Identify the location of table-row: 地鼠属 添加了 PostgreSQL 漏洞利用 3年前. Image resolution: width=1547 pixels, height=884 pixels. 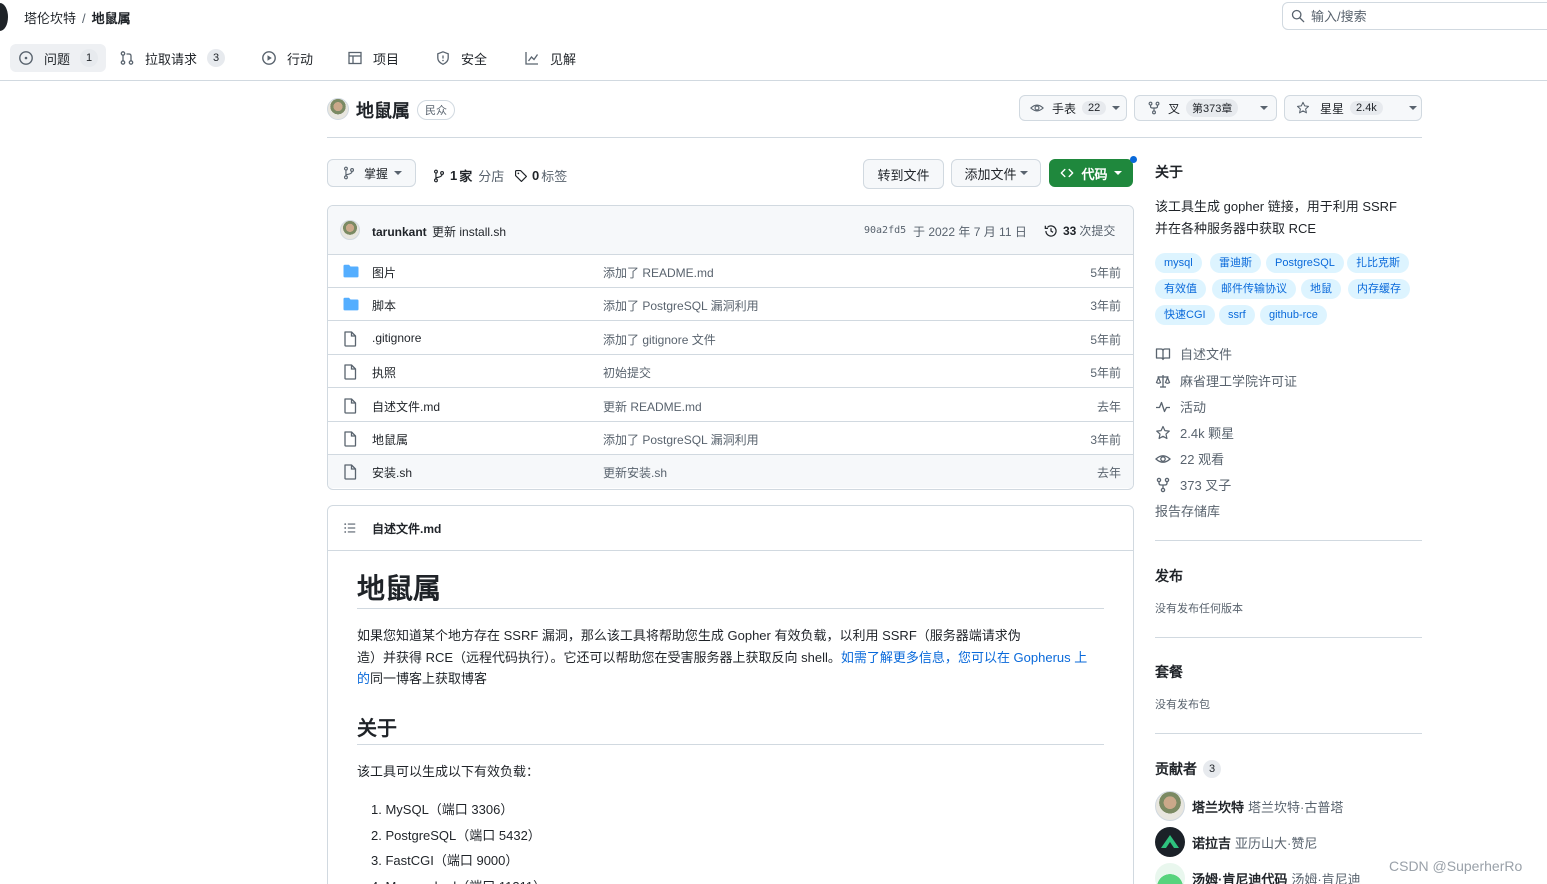
(730, 438).